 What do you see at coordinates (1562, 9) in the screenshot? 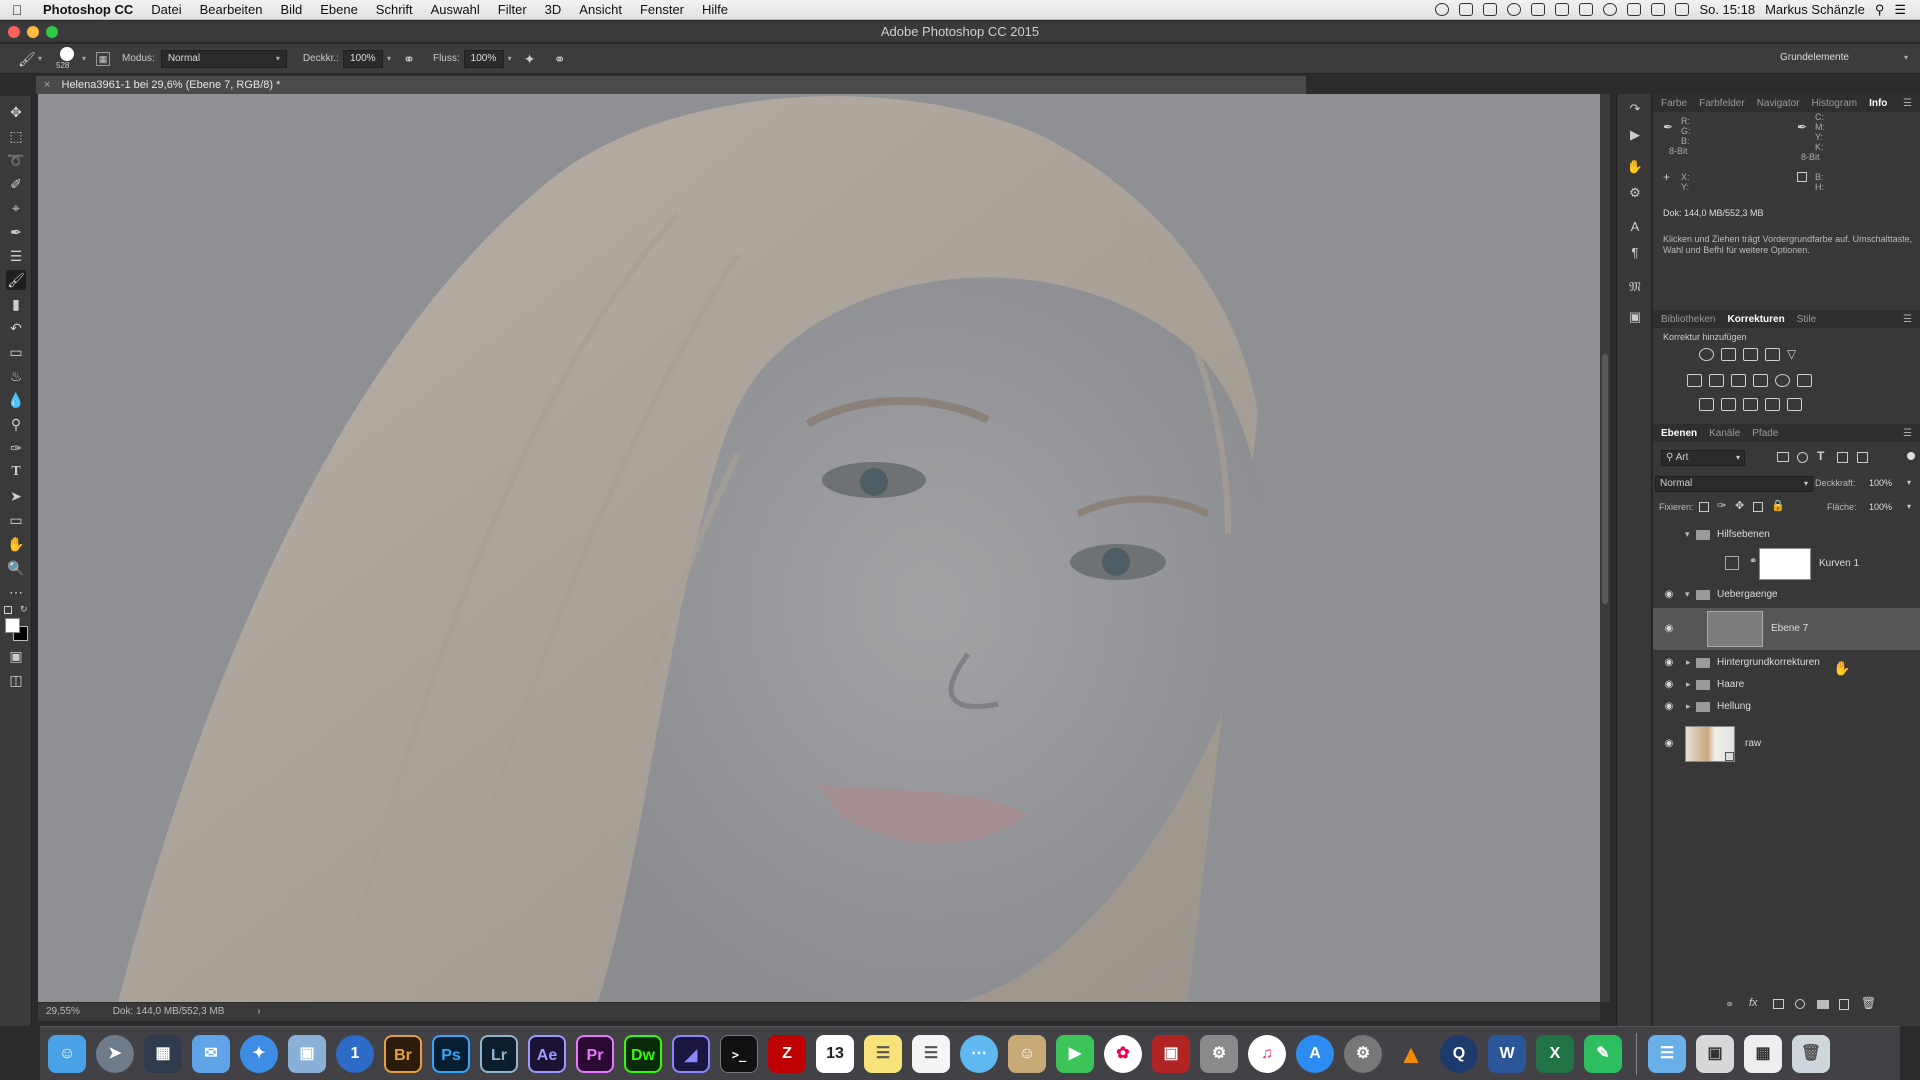
I see `display-icon` at bounding box center [1562, 9].